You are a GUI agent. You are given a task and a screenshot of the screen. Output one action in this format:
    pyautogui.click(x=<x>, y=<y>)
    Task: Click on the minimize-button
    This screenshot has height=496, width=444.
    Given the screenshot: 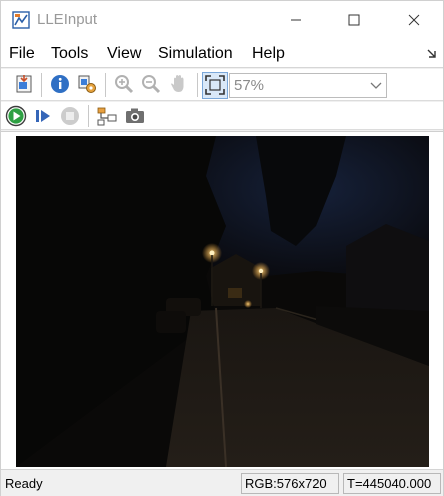 What is the action you would take?
    pyautogui.click(x=296, y=20)
    